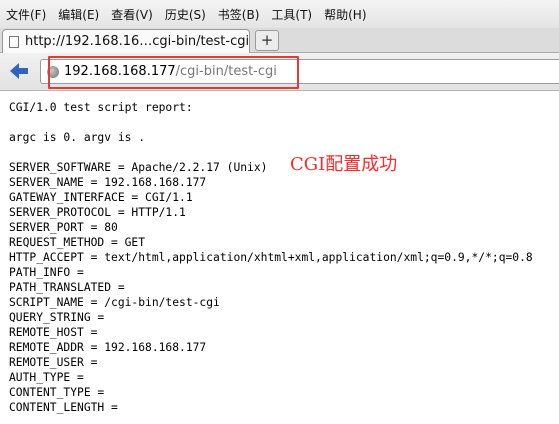 The image size is (559, 424). I want to click on env-line: REMOTE_HOST =, so click(53, 332).